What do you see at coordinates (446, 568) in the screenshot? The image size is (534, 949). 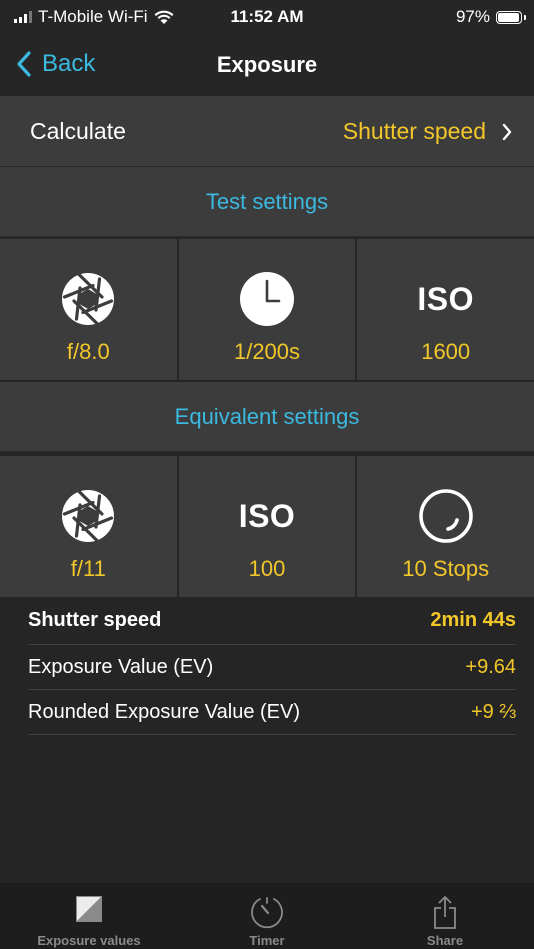 I see `equivalent-nd-filter-value: 10 Stops` at bounding box center [446, 568].